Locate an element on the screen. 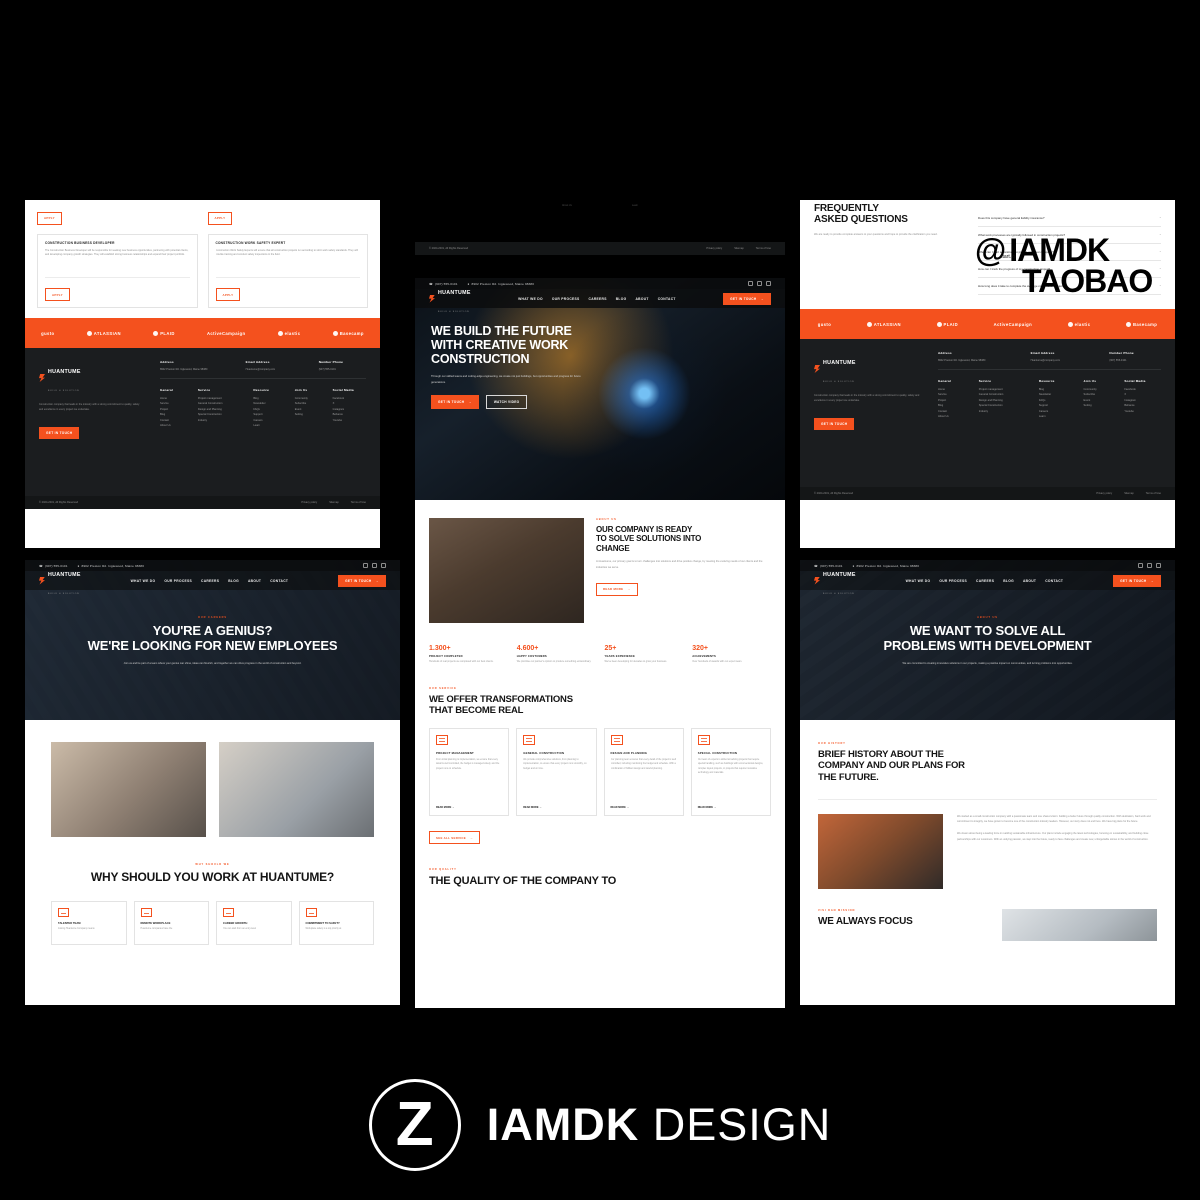  about-read-more-button: READ MORE → is located at coordinates (617, 589).